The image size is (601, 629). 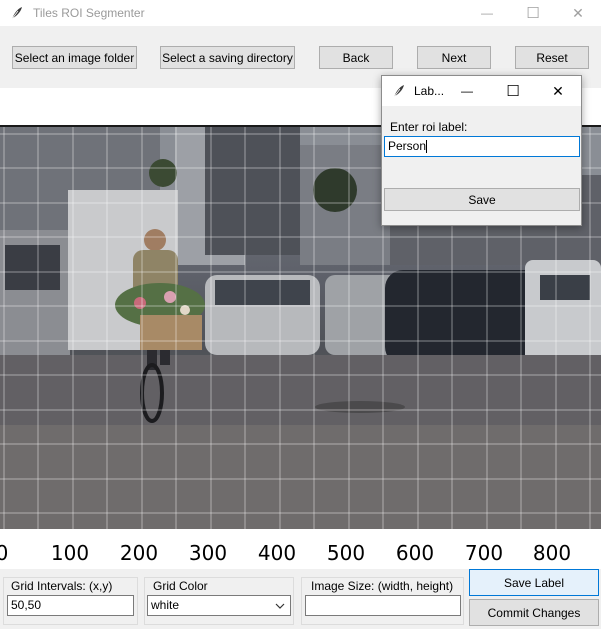 What do you see at coordinates (89, 13) in the screenshot?
I see `window-title: Tiles ROI Segmenter` at bounding box center [89, 13].